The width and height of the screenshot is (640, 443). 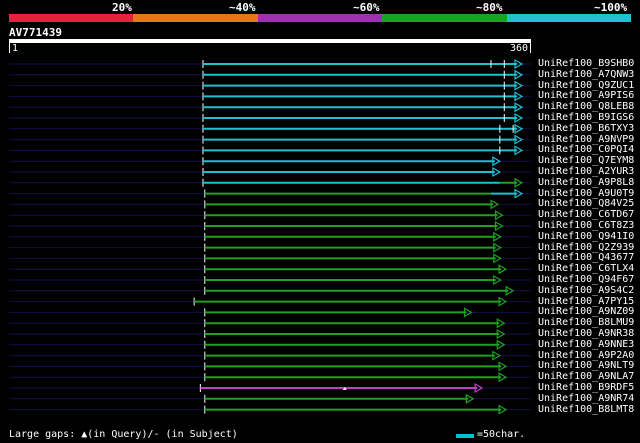 What do you see at coordinates (586, 193) in the screenshot?
I see `hit-label: UniRef100_A9U0T9` at bounding box center [586, 193].